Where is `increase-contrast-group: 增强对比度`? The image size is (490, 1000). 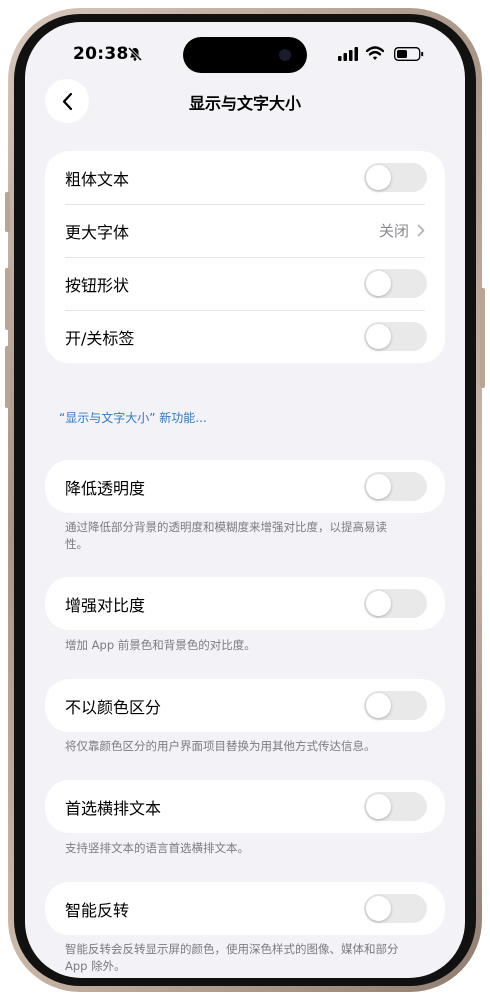
increase-contrast-group: 增强对比度 is located at coordinates (245, 603).